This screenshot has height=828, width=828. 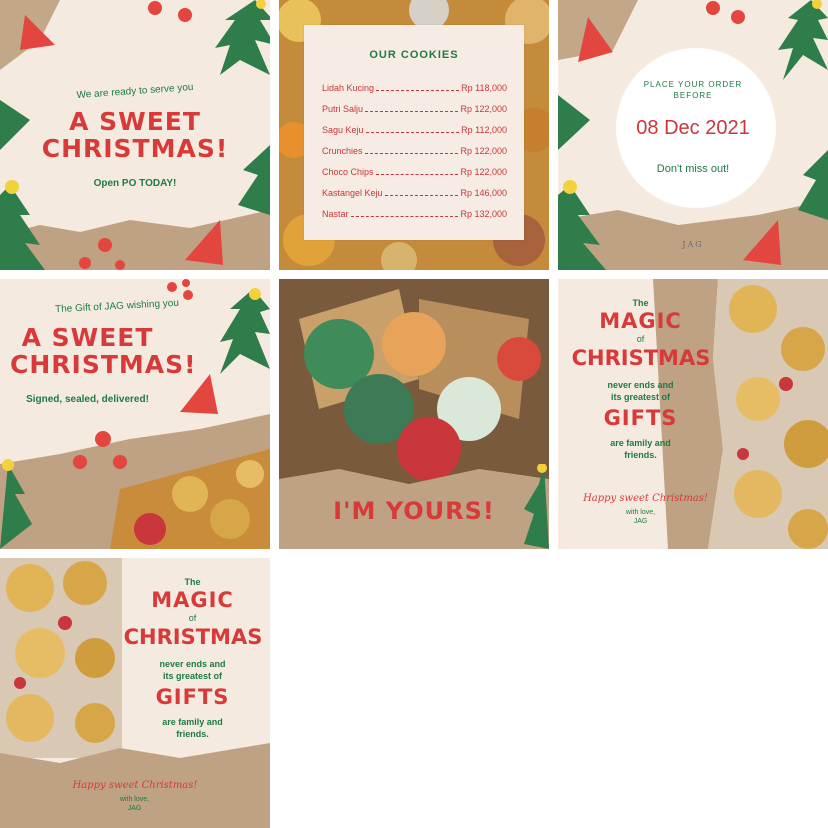 I want to click on menu-item: Nastar Rp 132,000, so click(x=414, y=214).